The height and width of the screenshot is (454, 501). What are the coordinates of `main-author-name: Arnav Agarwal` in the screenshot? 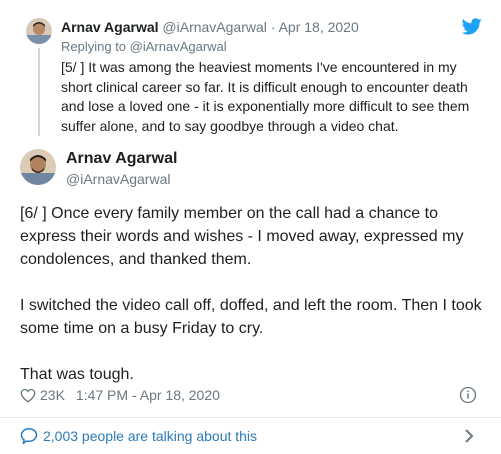 It's located at (121, 159).